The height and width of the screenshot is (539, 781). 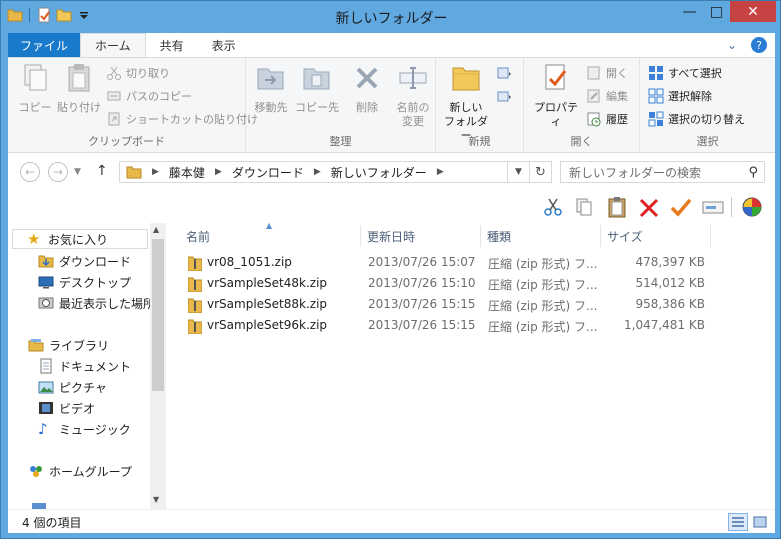 I want to click on edit-button: 編集, so click(x=607, y=96).